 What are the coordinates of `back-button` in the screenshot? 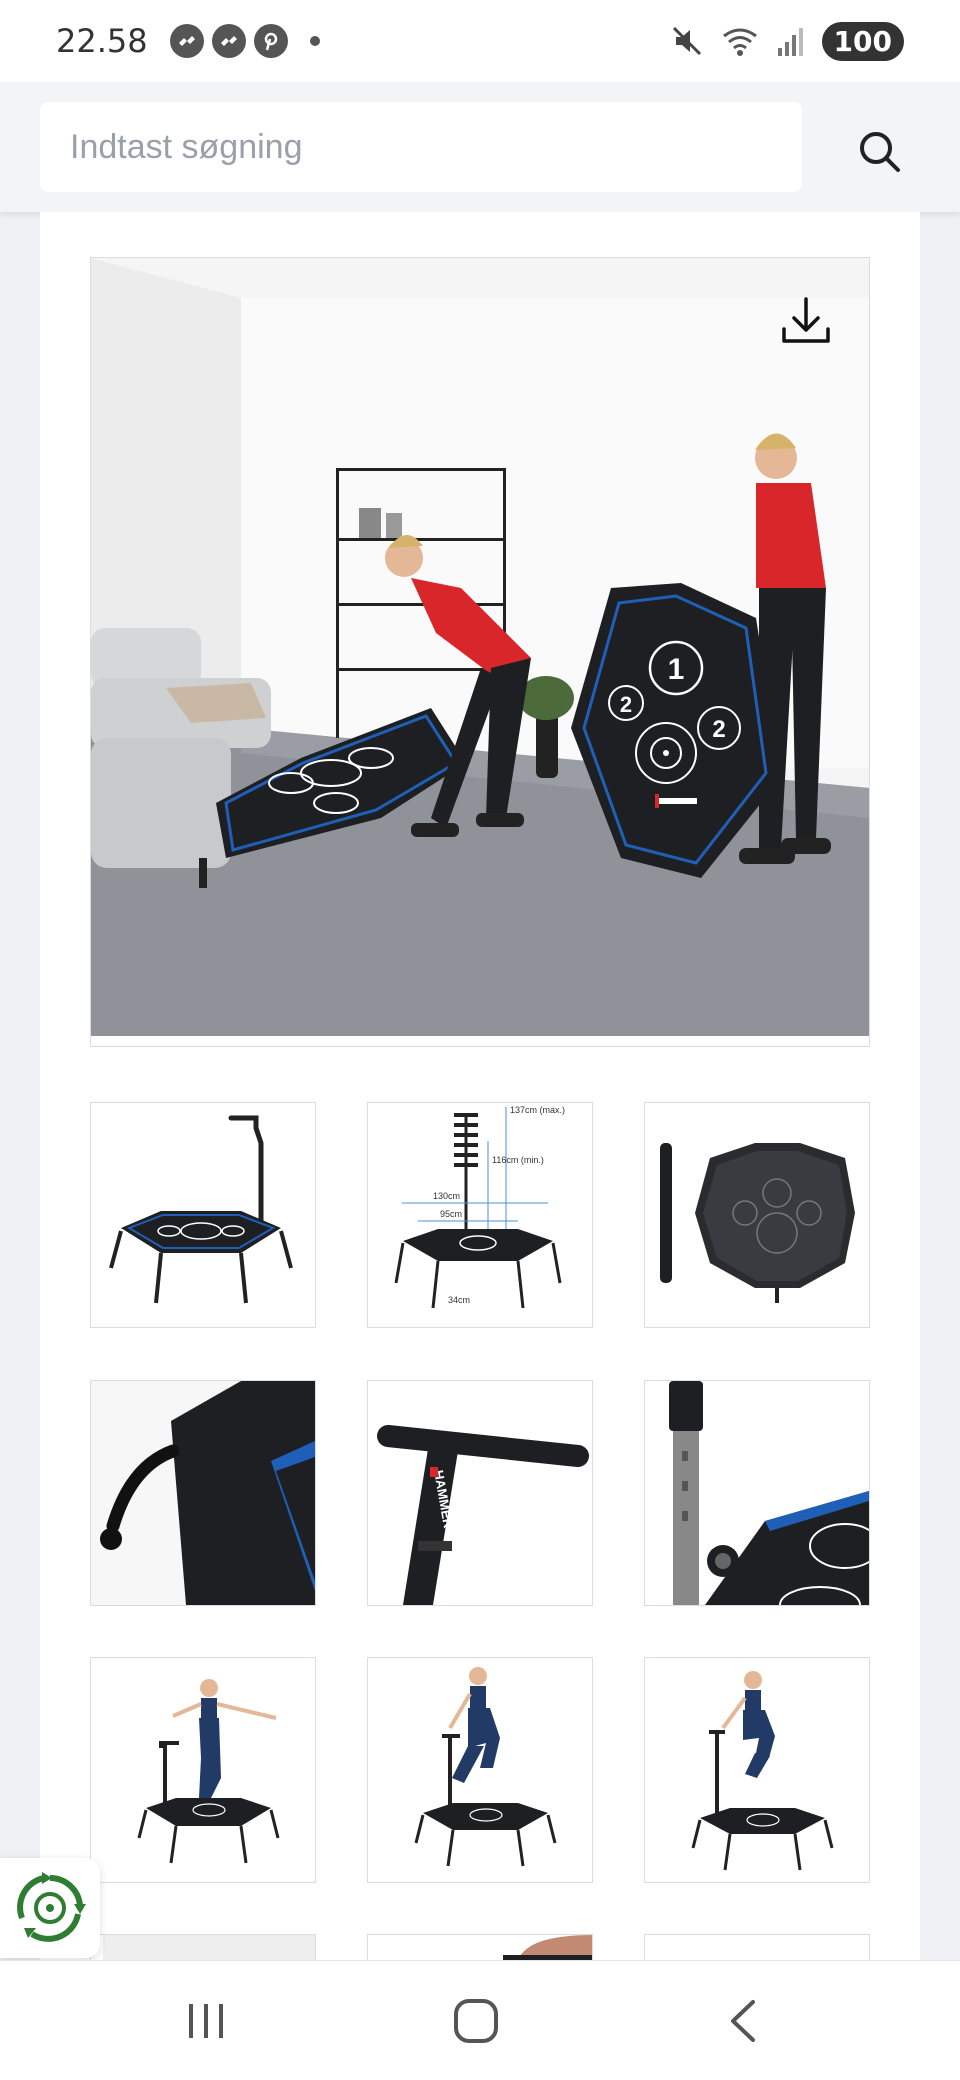 It's located at (744, 2021).